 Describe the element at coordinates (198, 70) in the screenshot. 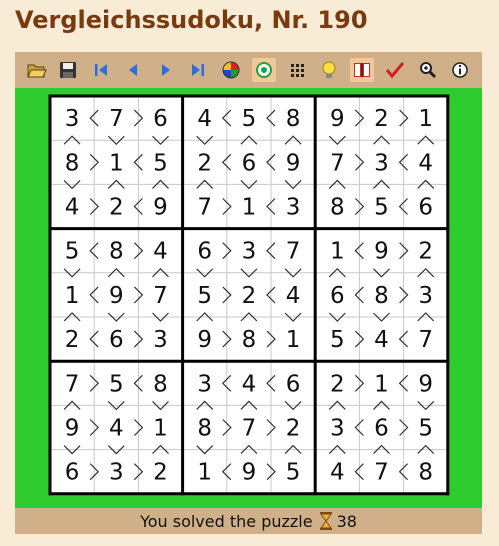

I see `last-icon` at that location.